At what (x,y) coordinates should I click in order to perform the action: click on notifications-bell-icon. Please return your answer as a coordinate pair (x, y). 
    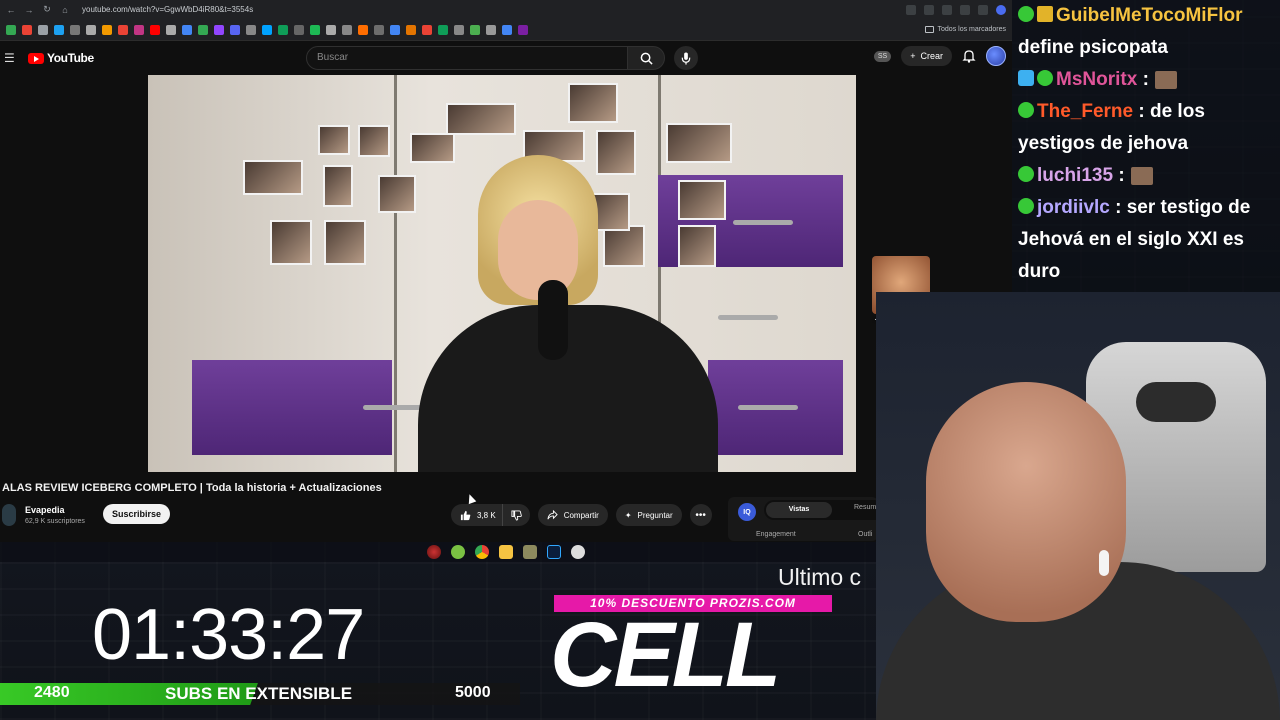
    Looking at the image, I should click on (969, 56).